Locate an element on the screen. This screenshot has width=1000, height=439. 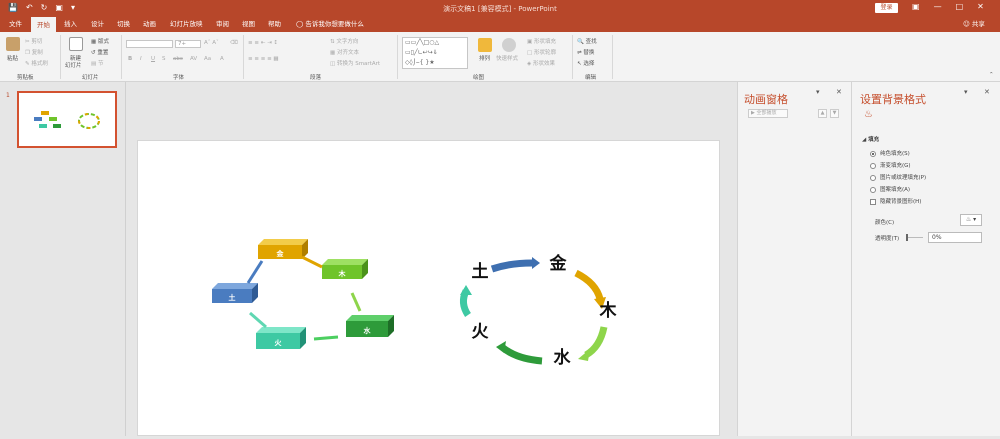
cut-button: ✂ 剪切 is located at coordinates (33, 41).